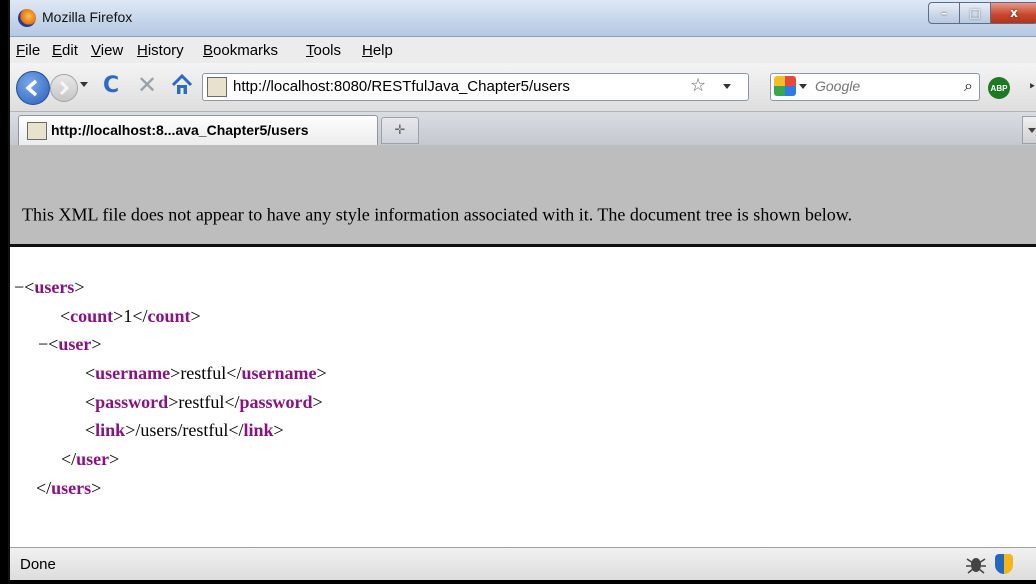  Describe the element at coordinates (785, 86) in the screenshot. I see `google-icon` at that location.